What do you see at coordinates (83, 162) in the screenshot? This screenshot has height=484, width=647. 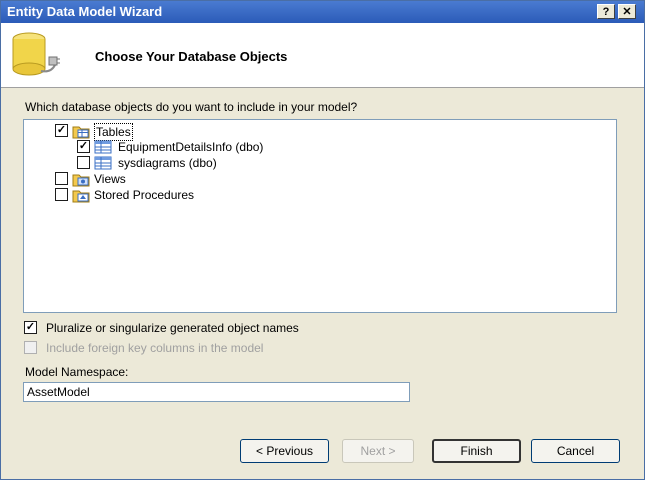 I see `sysdiagrams-checkbox` at bounding box center [83, 162].